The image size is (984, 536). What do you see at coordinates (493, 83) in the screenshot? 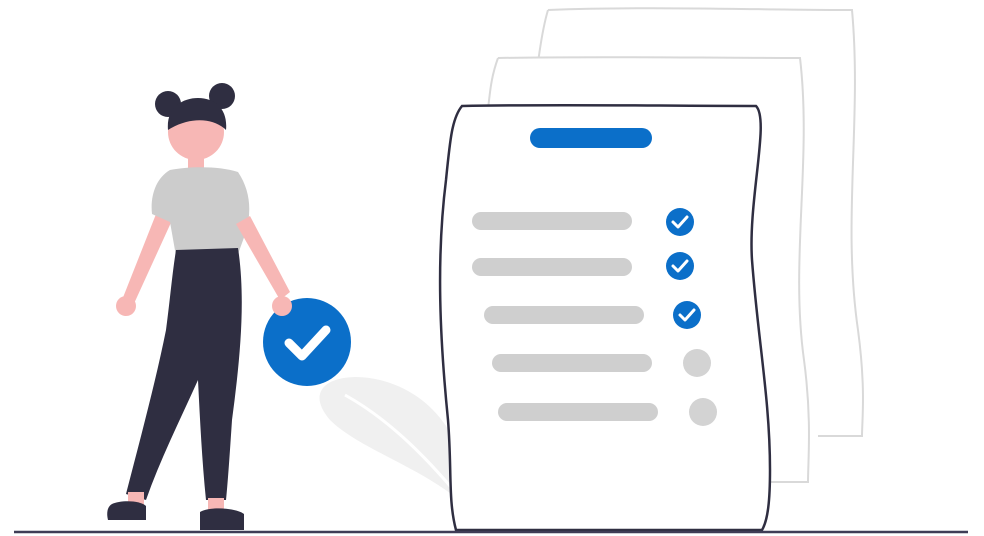
I see `back-paper-middle-left` at bounding box center [493, 83].